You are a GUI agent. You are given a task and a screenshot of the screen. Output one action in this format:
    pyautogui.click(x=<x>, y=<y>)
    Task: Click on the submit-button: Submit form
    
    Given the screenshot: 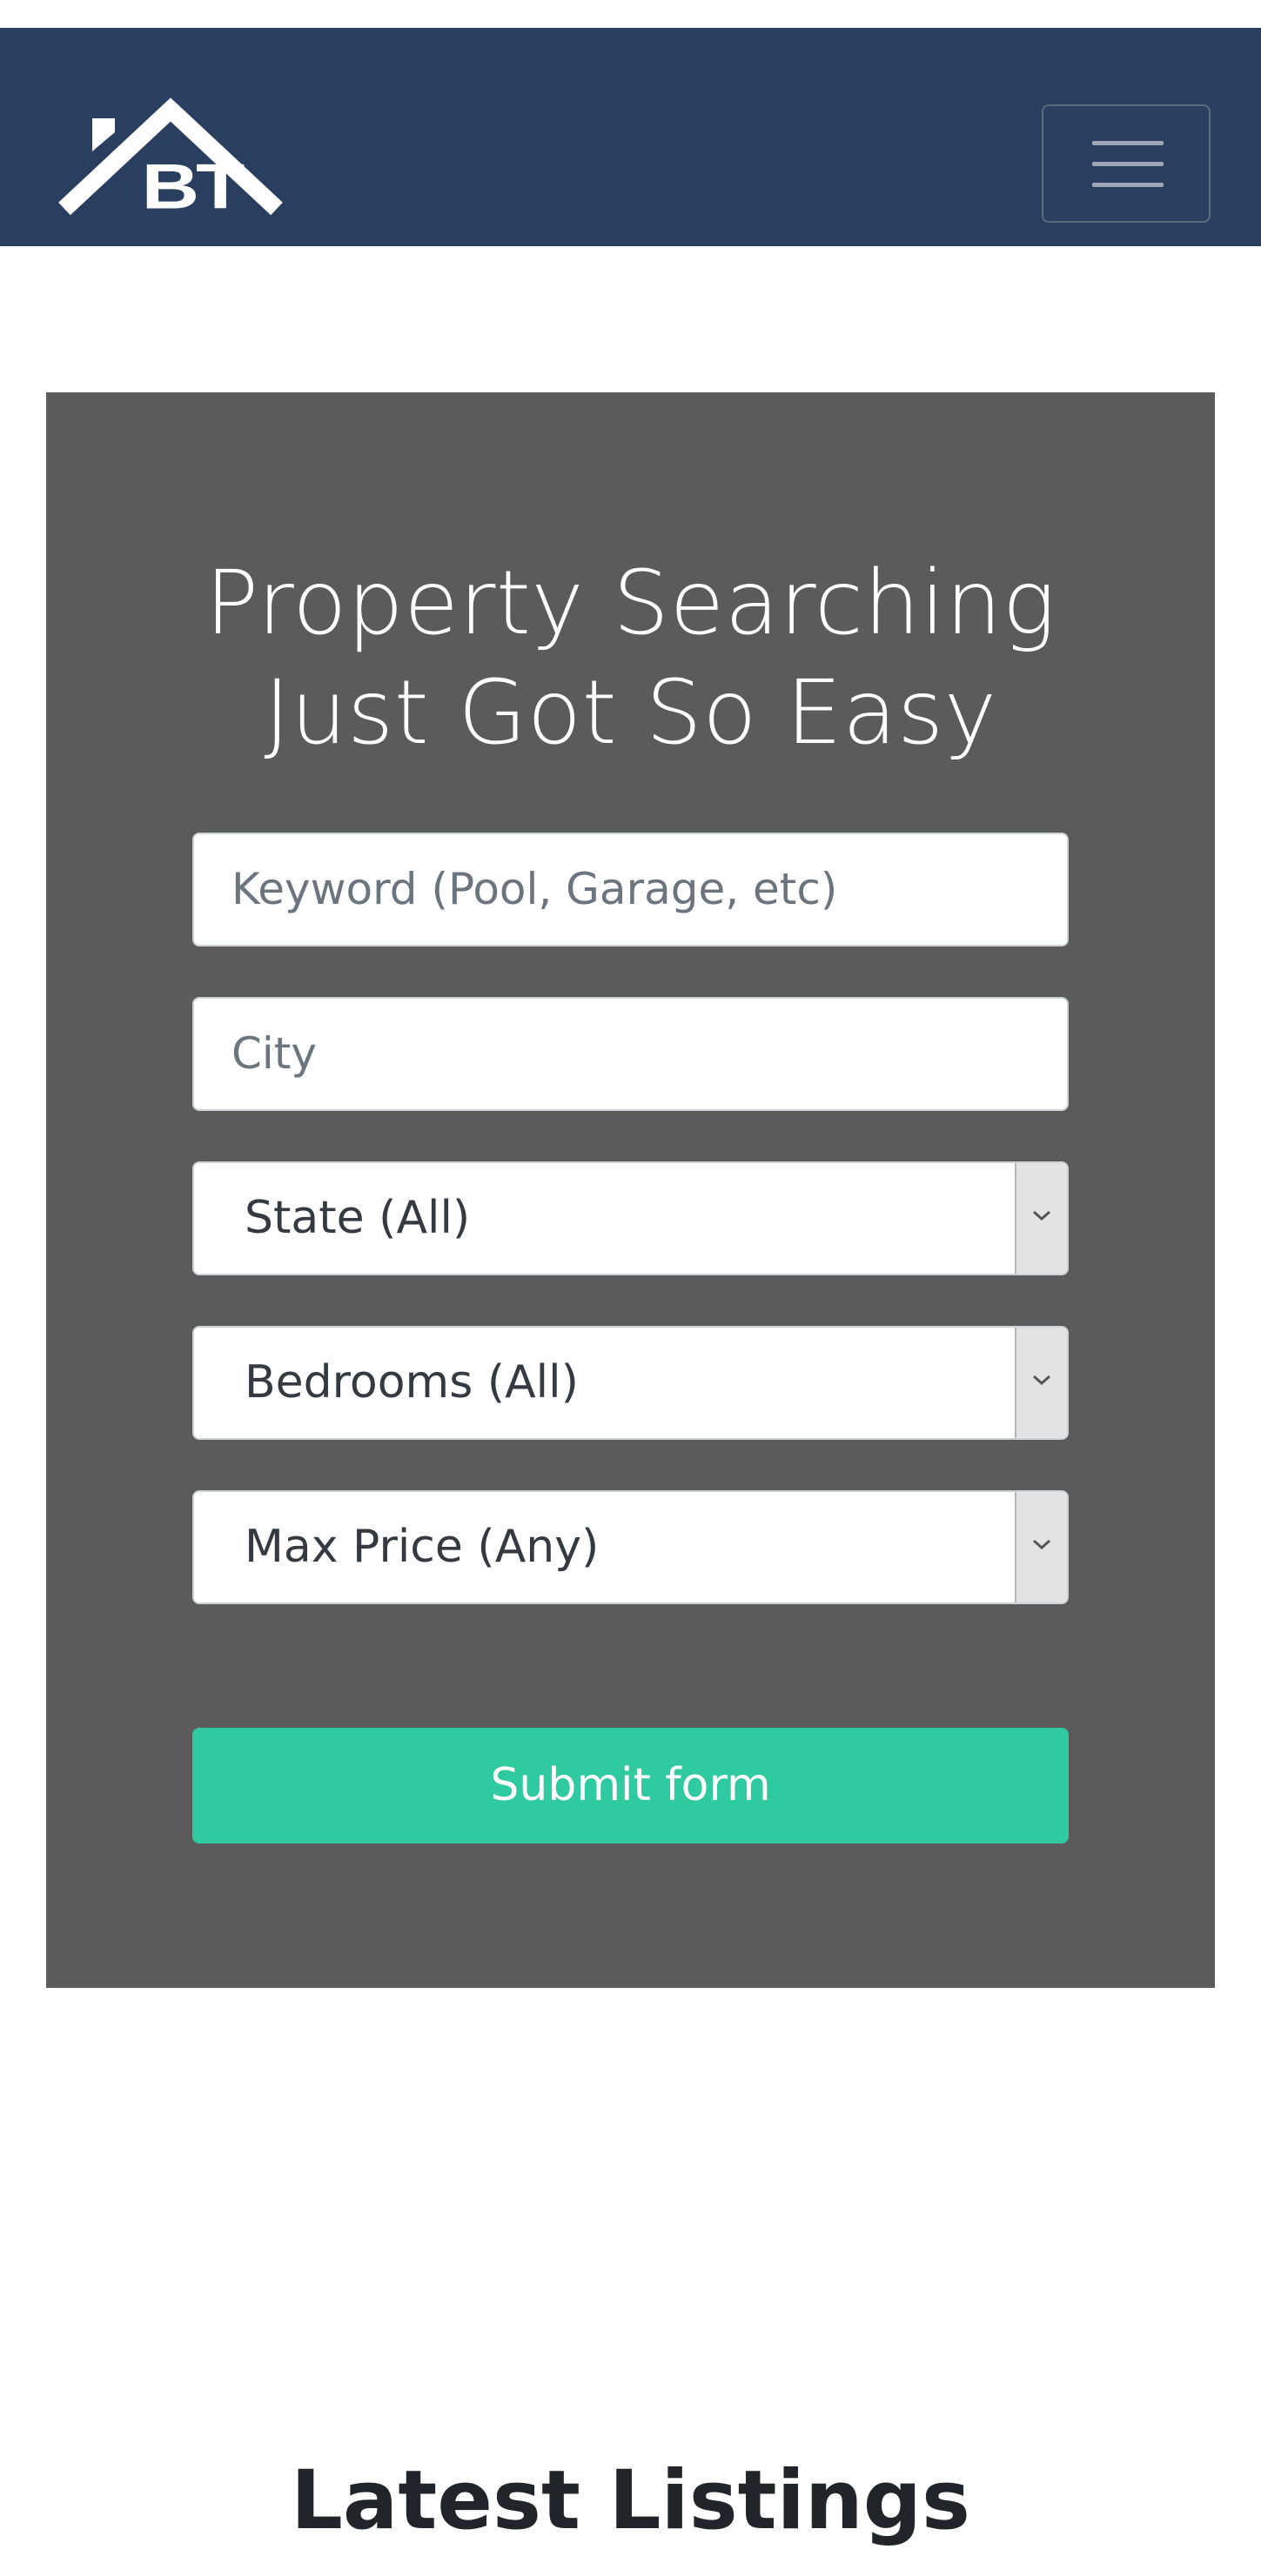 What is the action you would take?
    pyautogui.click(x=630, y=1786)
    